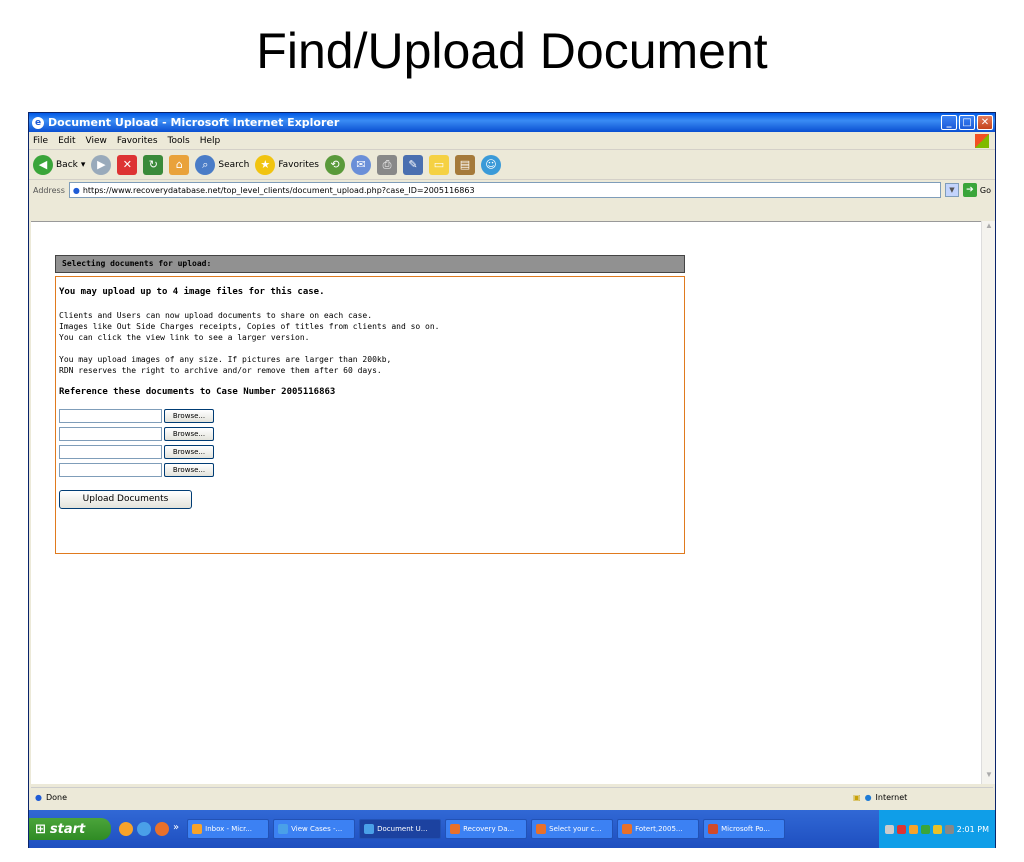  Describe the element at coordinates (40, 141) in the screenshot. I see `menu-file: File` at that location.